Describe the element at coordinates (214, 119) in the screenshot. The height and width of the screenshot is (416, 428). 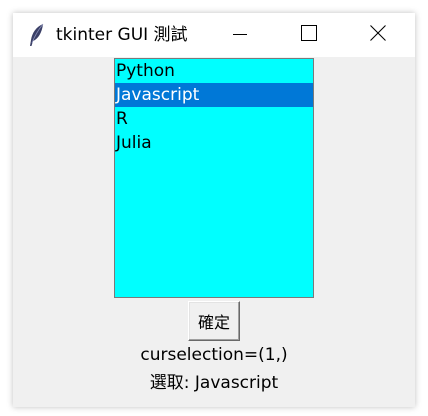
I see `list-item: R` at that location.